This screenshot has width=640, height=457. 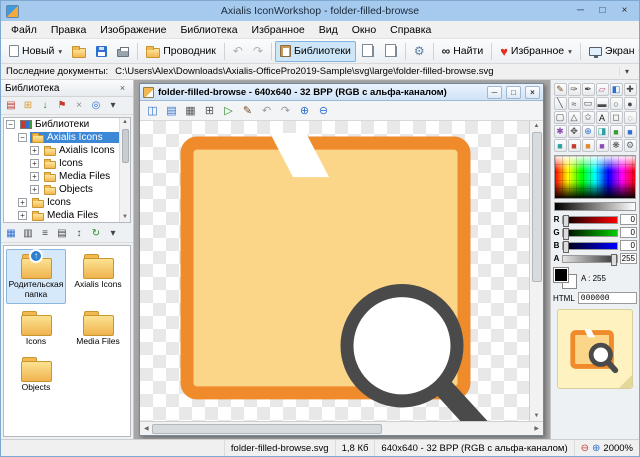 I want to click on doc-redo-button: ↷, so click(x=285, y=111).